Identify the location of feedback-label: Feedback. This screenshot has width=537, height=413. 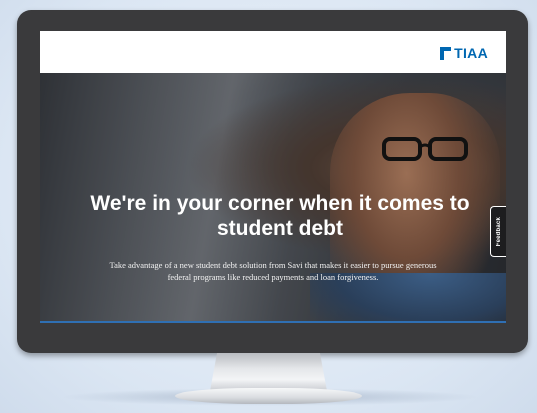
(498, 231).